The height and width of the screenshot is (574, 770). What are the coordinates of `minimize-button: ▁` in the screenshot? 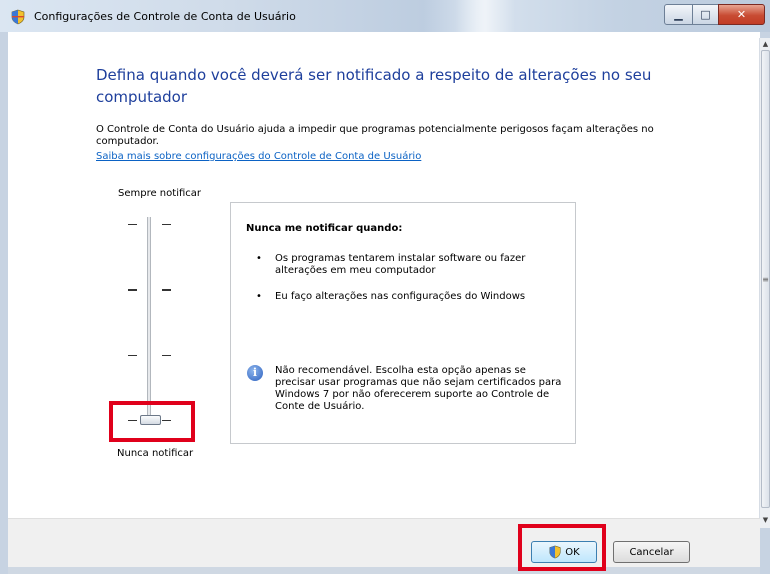 It's located at (678, 14).